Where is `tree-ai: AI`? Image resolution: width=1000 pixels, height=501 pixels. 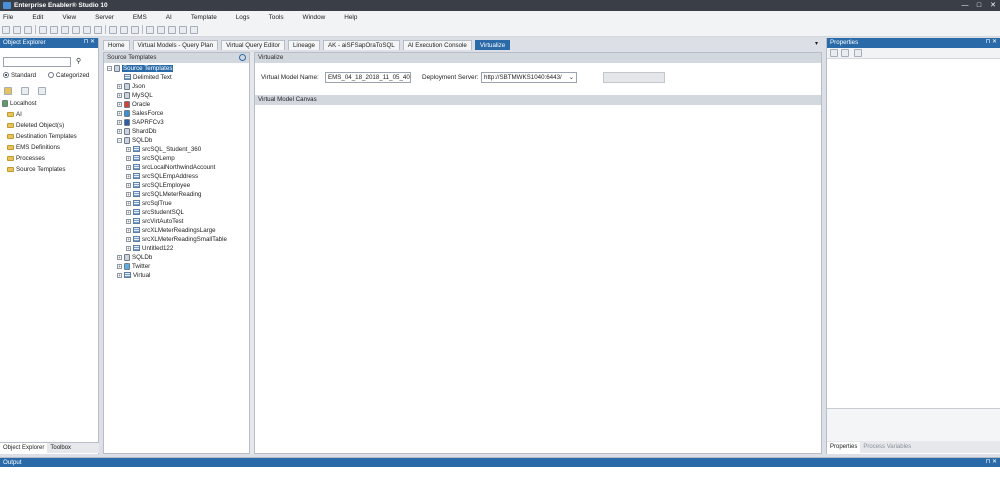
tree-ai: AI is located at coordinates (14, 115).